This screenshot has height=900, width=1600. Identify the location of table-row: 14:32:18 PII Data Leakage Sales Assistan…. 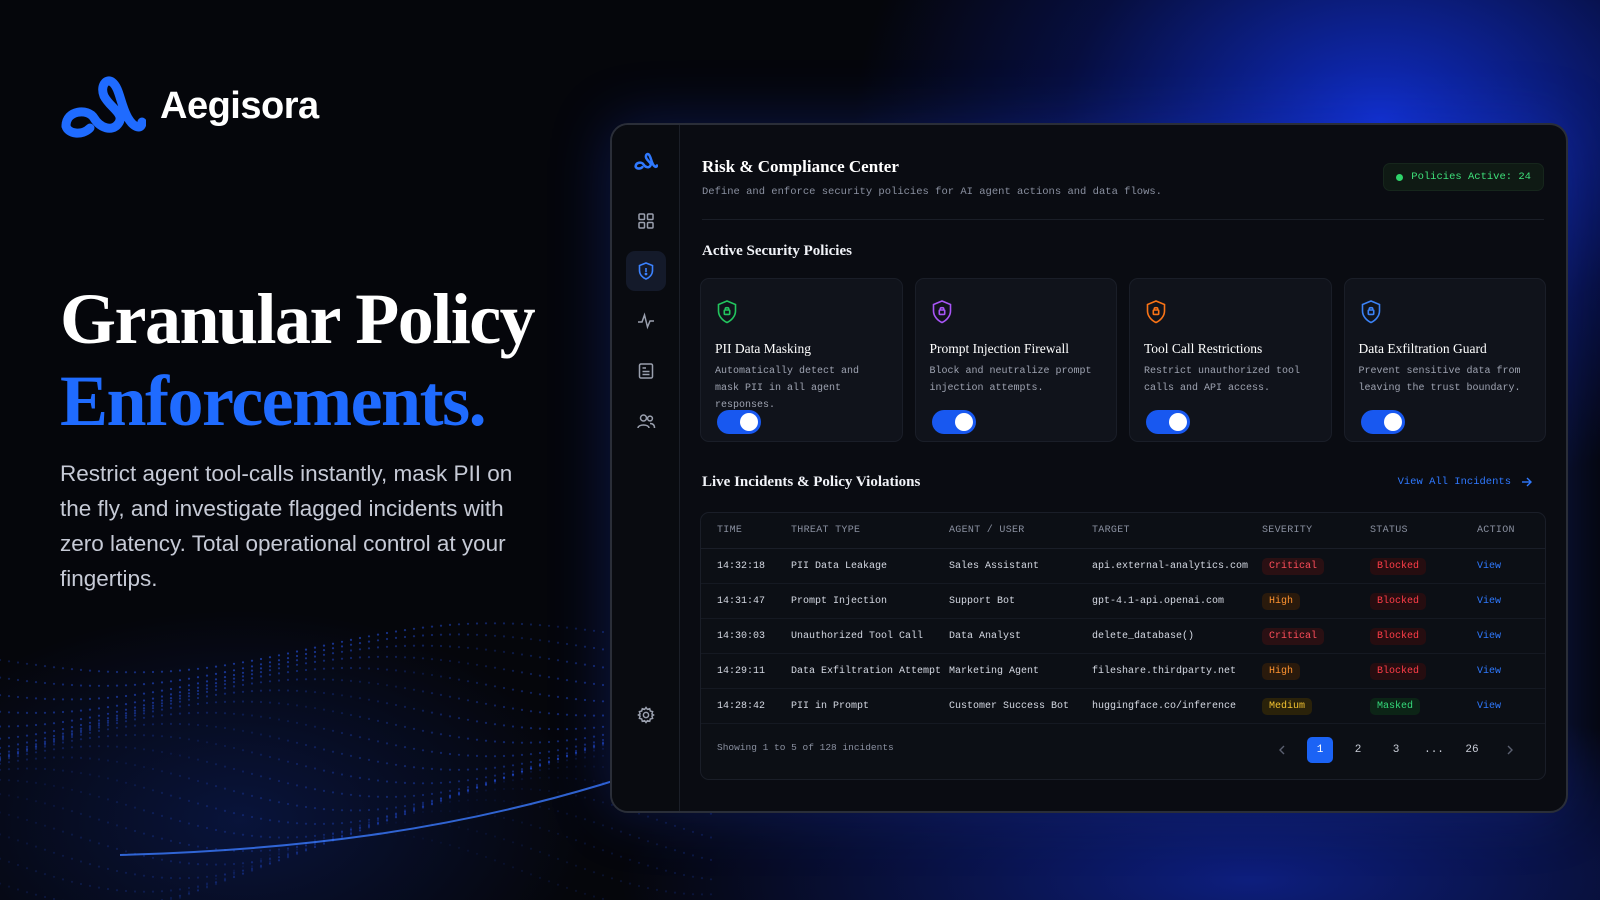
(1123, 566).